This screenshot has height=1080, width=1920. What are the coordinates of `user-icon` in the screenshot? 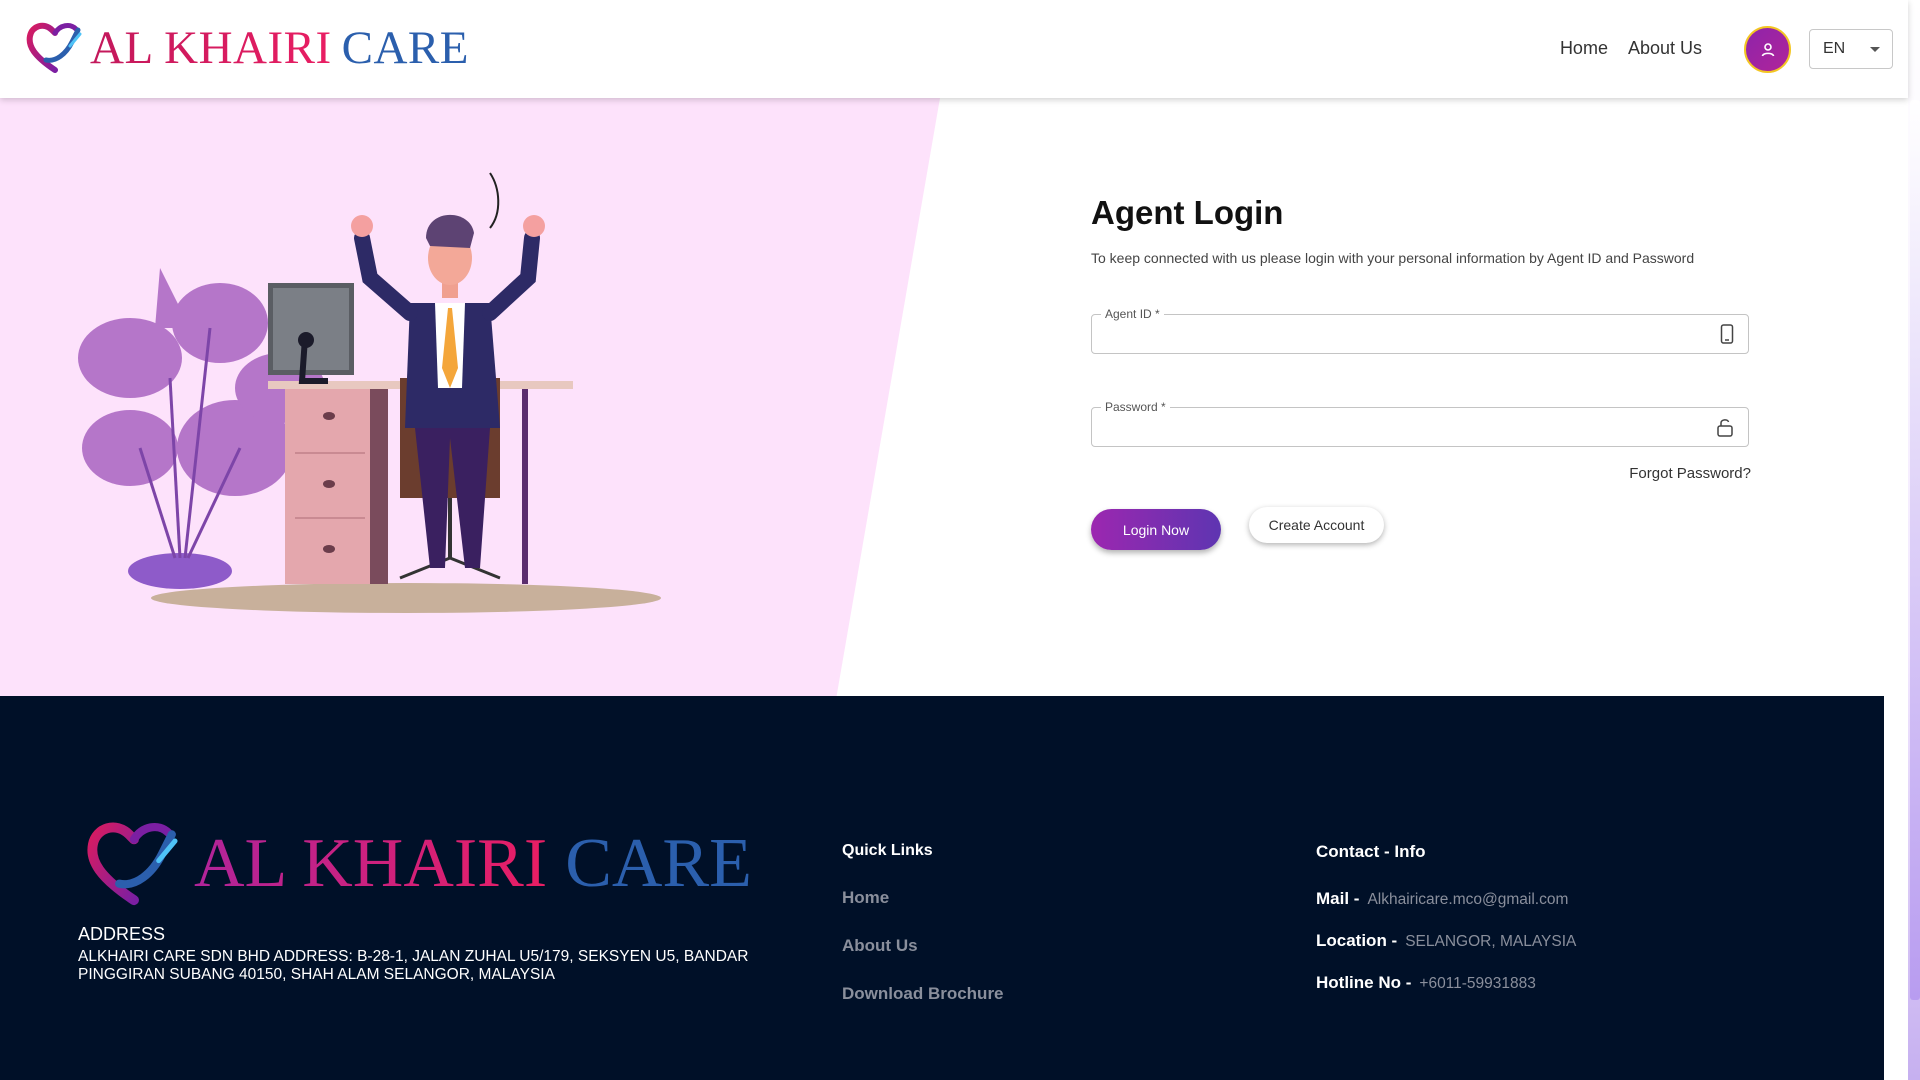 It's located at (1767, 49).